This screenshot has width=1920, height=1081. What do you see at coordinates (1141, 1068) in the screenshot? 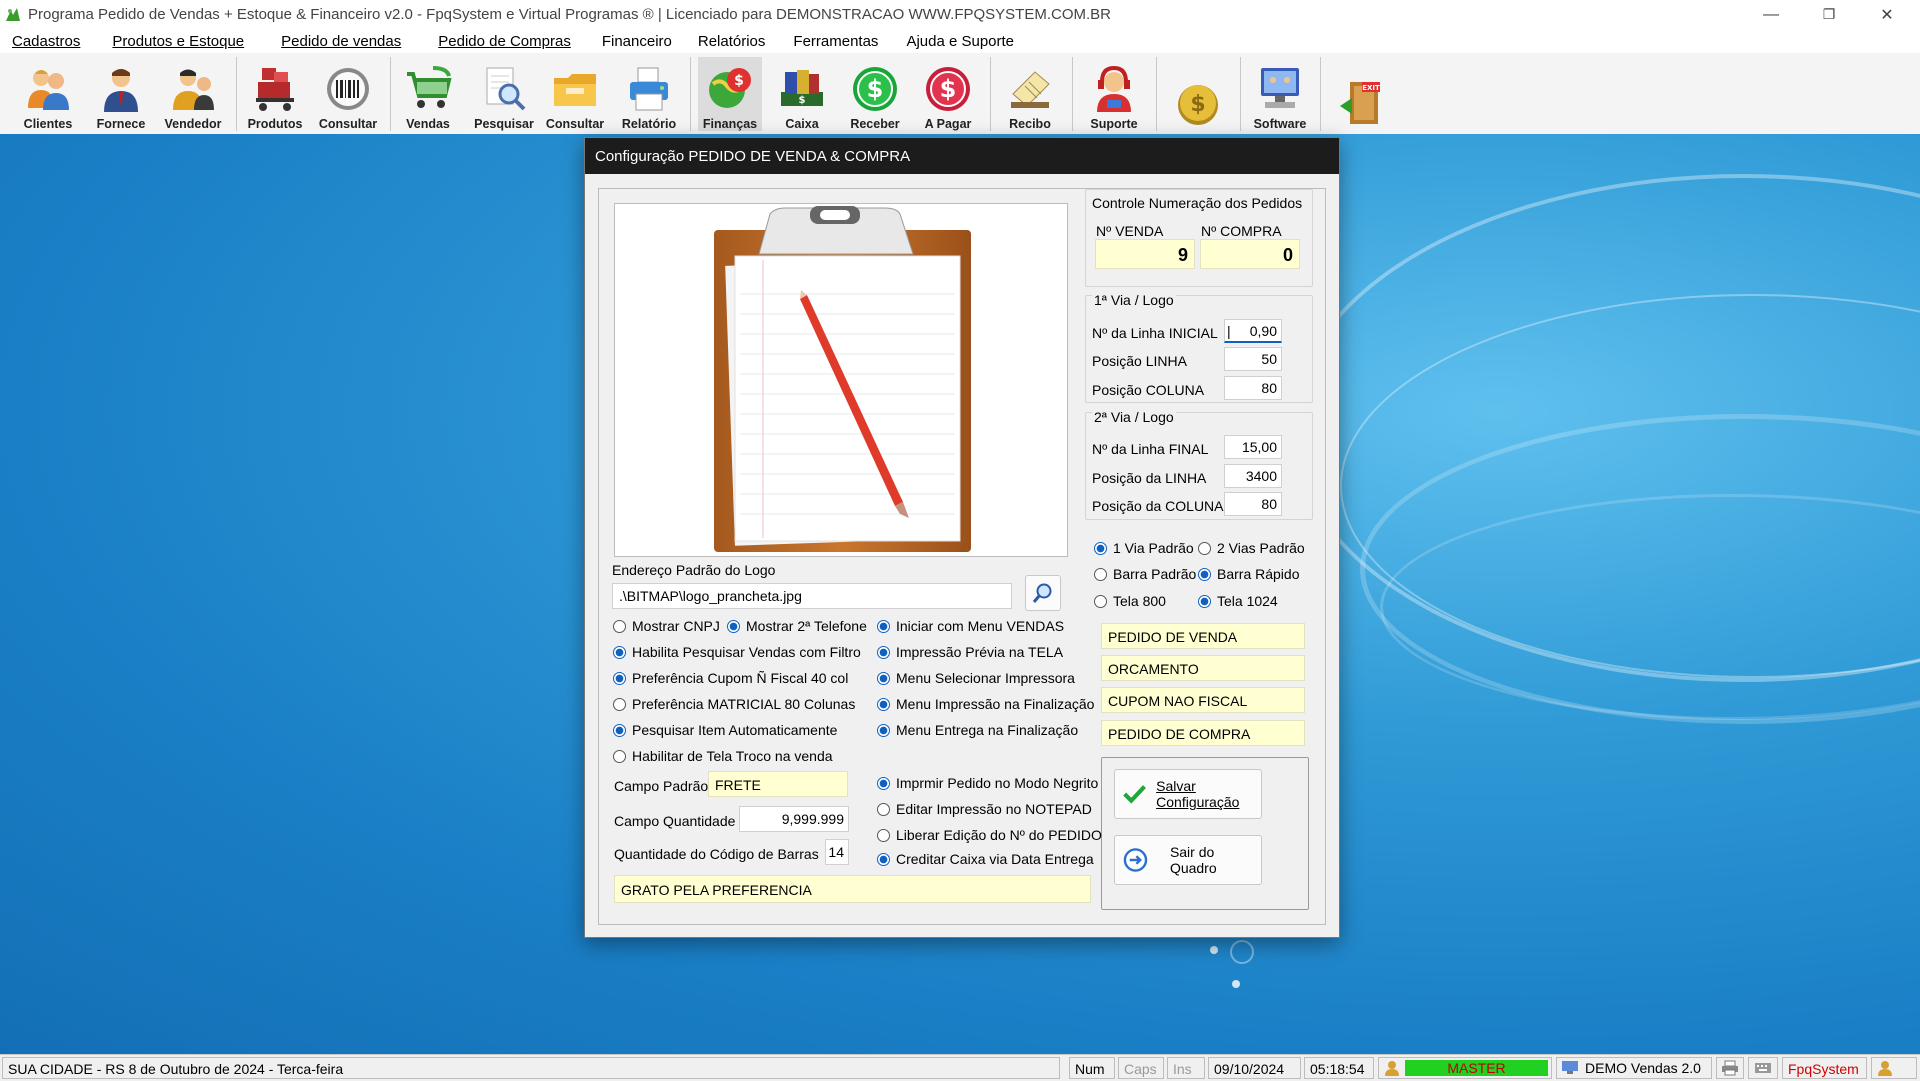
I see `status-caps: Caps` at bounding box center [1141, 1068].